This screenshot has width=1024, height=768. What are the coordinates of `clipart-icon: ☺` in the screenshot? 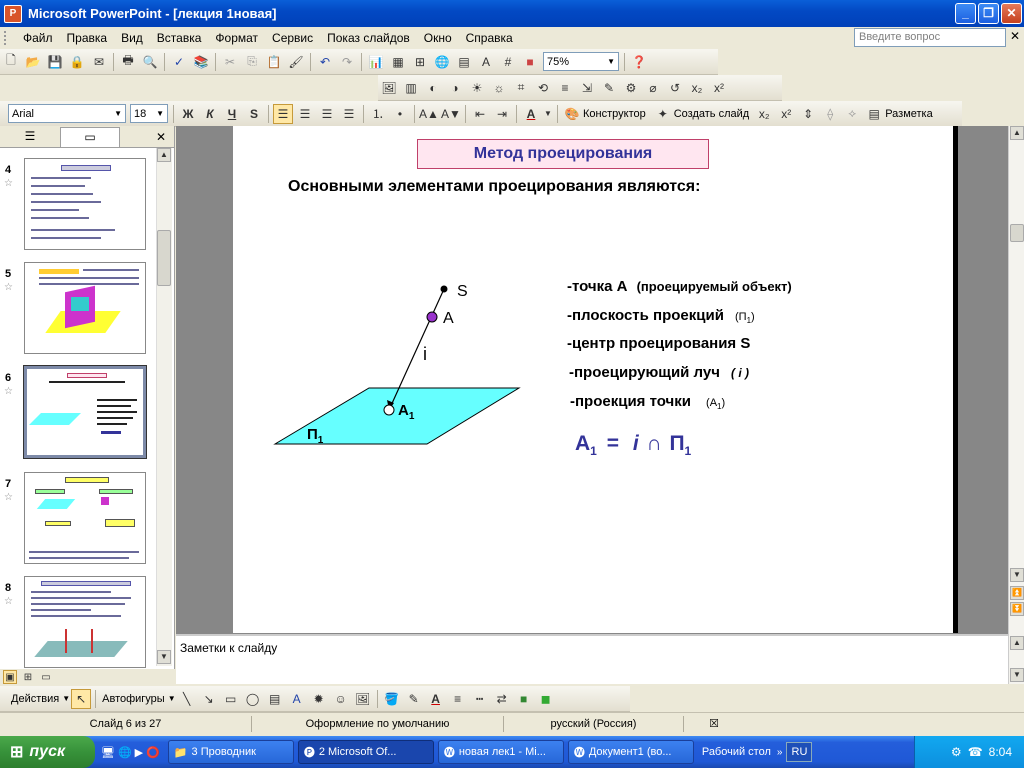 It's located at (341, 699).